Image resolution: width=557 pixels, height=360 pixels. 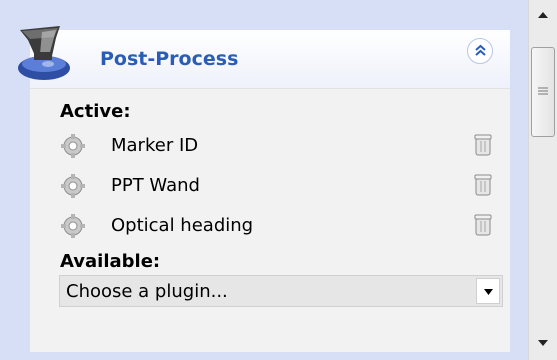 What do you see at coordinates (169, 59) in the screenshot?
I see `panel-title: Post-Process` at bounding box center [169, 59].